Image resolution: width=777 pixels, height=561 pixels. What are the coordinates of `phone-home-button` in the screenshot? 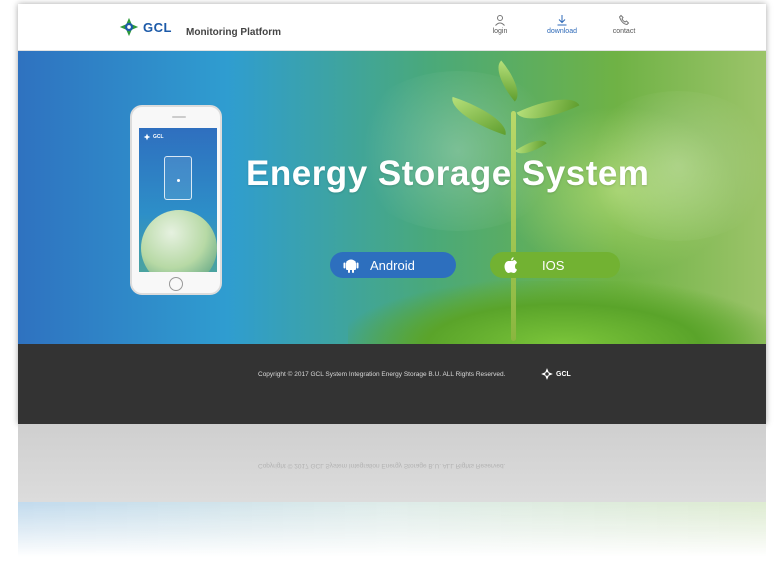 It's located at (176, 284).